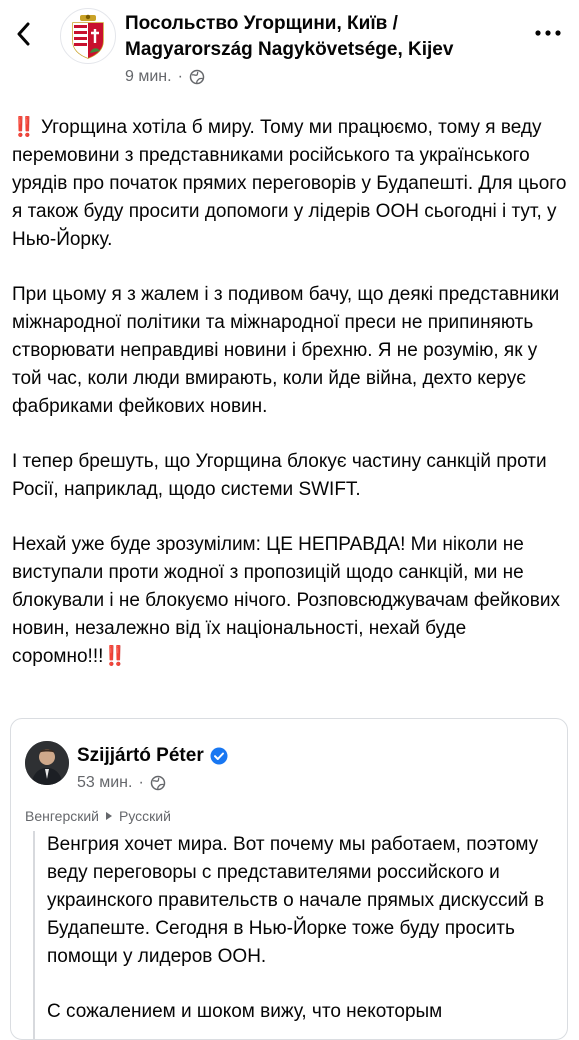 Image resolution: width=579 pixels, height=1040 pixels. I want to click on back-button, so click(24, 34).